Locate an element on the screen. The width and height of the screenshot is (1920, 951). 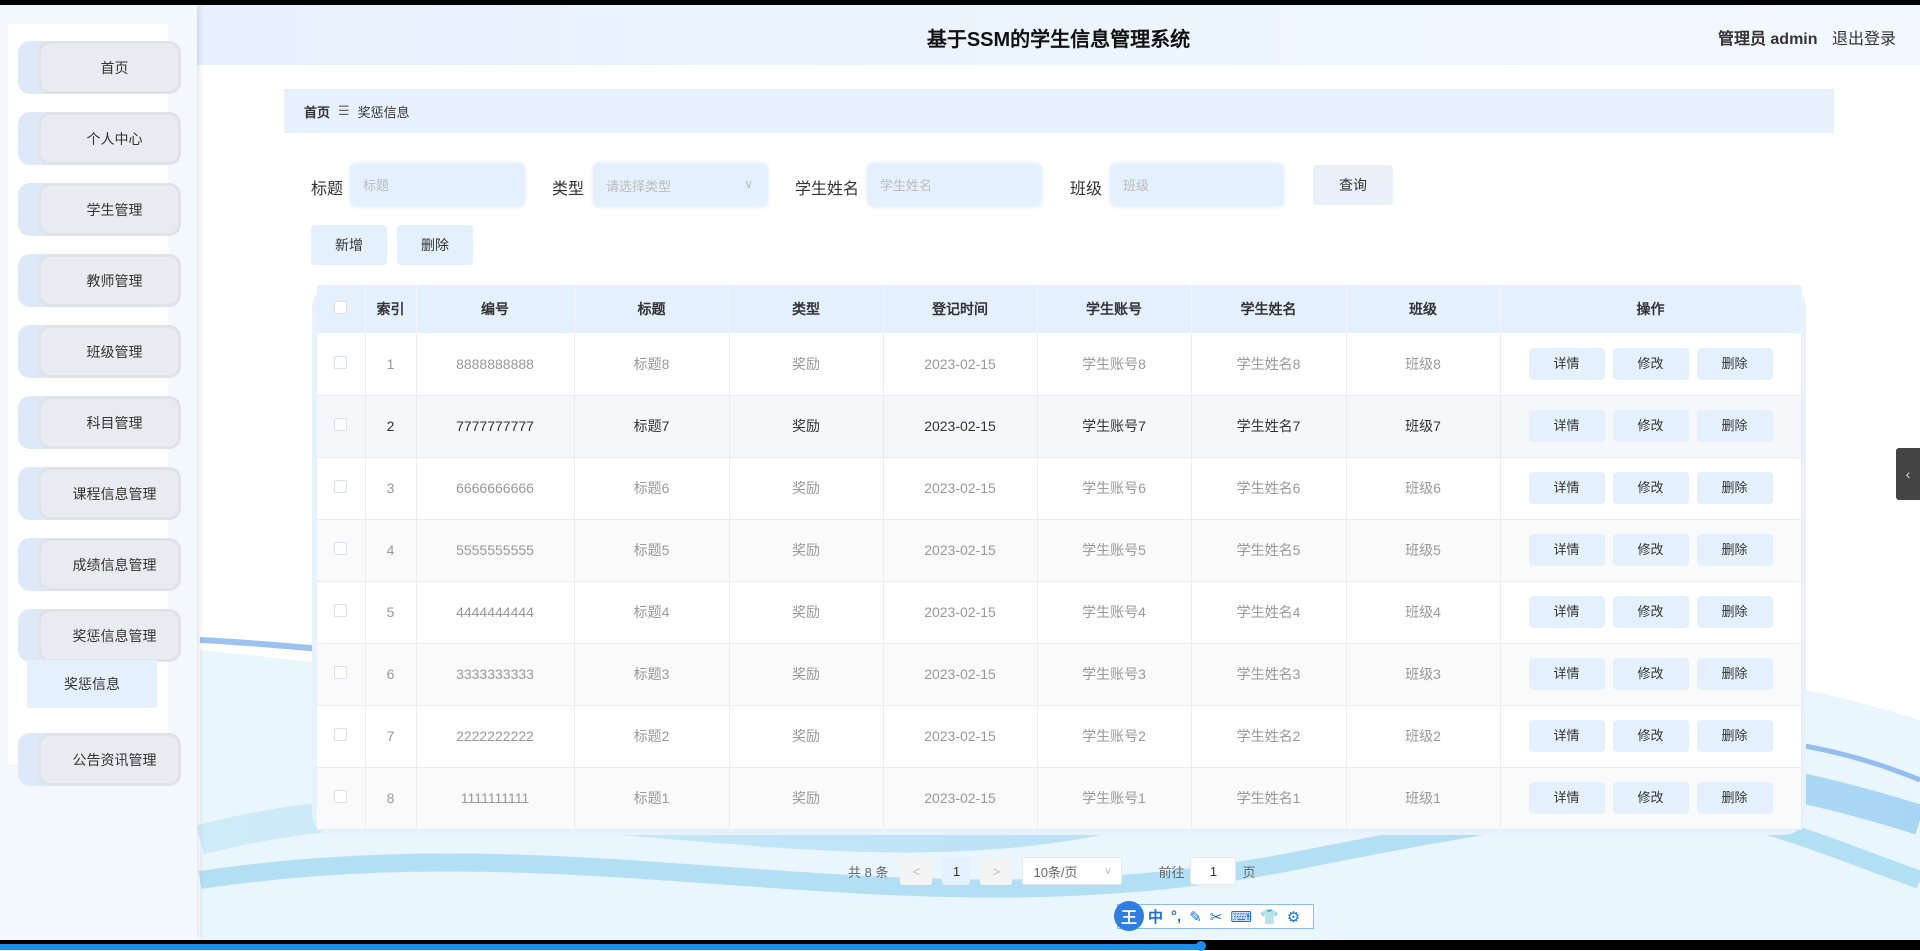
sidebar-item: 教师管理 is located at coordinates (99, 280).